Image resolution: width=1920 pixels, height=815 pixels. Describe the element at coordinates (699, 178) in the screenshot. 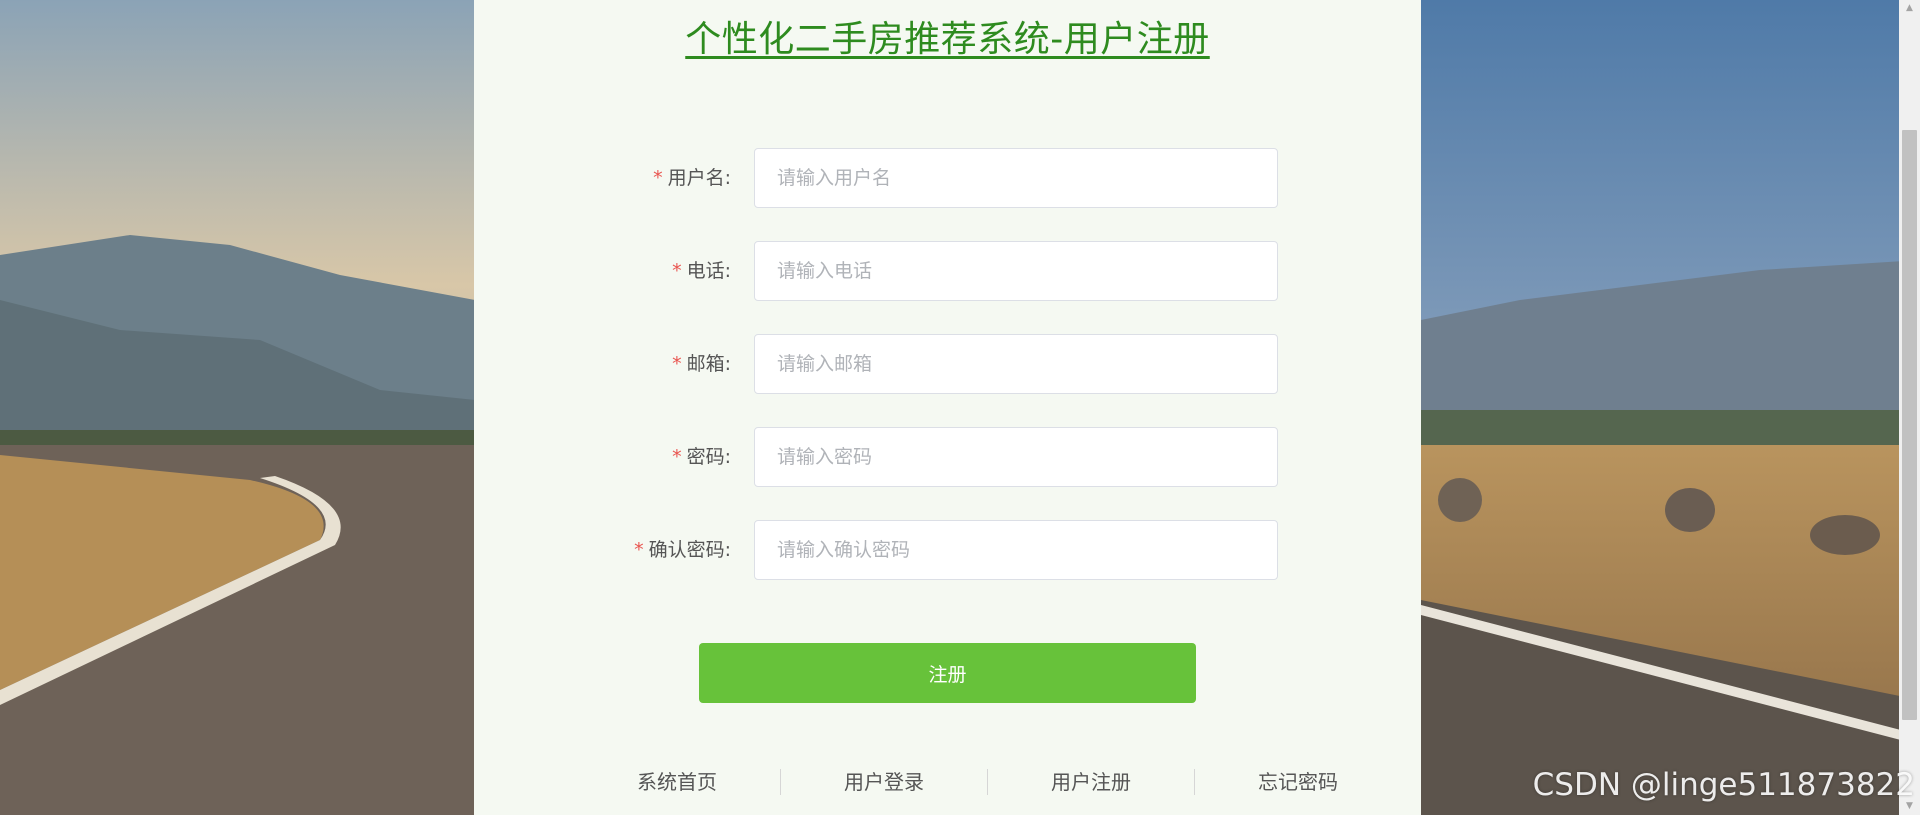

I see `username-label-text: 用户名:` at that location.